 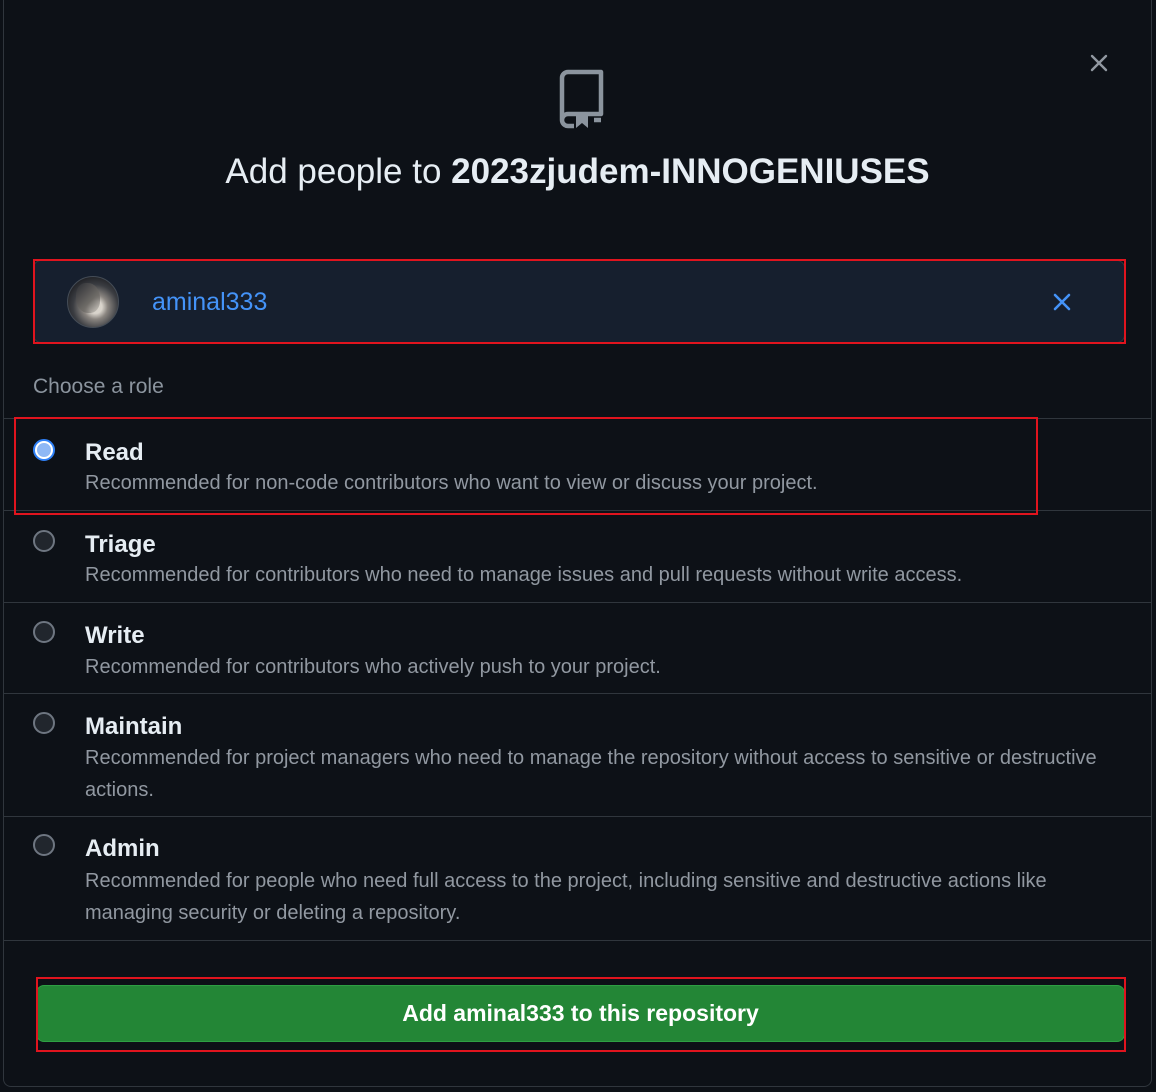 What do you see at coordinates (114, 452) in the screenshot?
I see `role-name: Read` at bounding box center [114, 452].